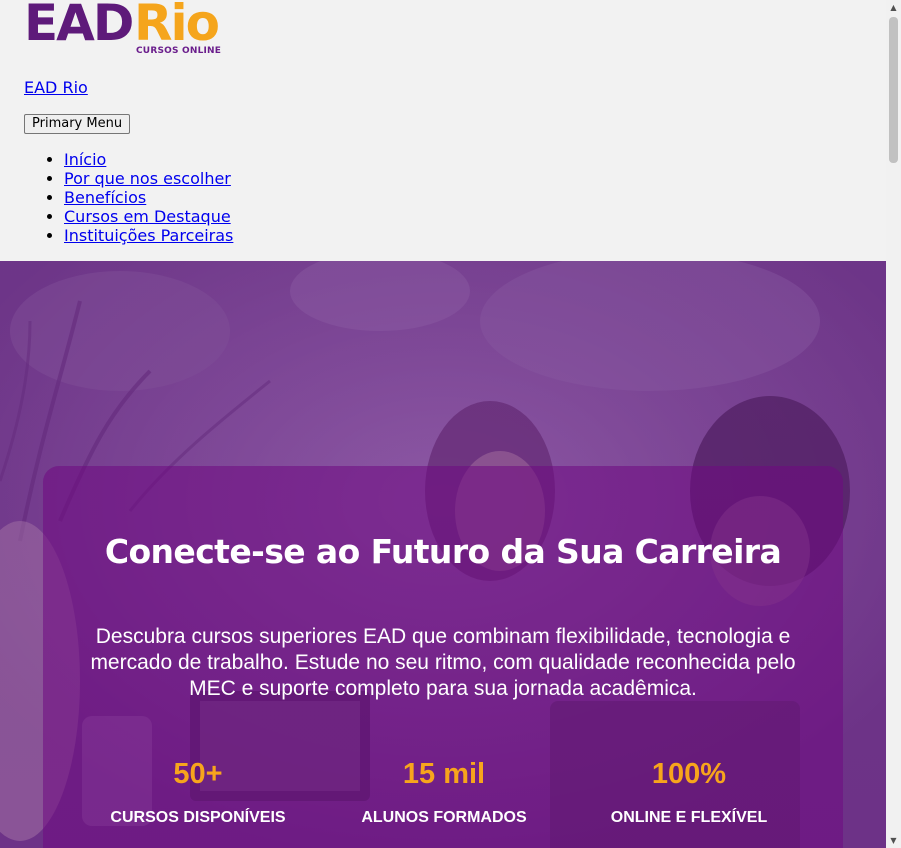 The height and width of the screenshot is (848, 901). What do you see at coordinates (177, 26) in the screenshot?
I see `logo-rio-text: Rio` at bounding box center [177, 26].